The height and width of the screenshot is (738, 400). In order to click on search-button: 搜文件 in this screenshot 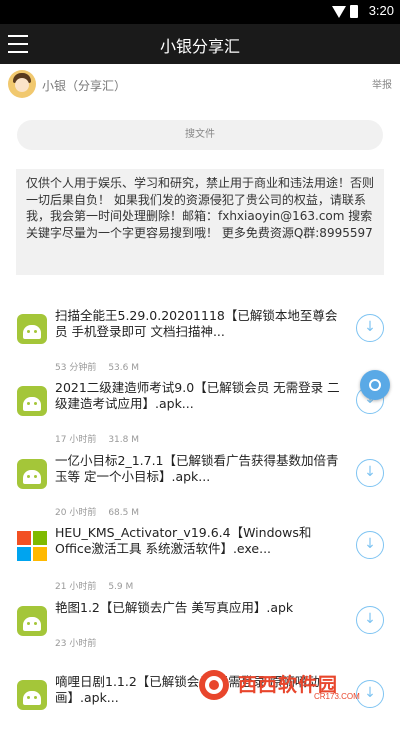, I will do `click(200, 135)`.